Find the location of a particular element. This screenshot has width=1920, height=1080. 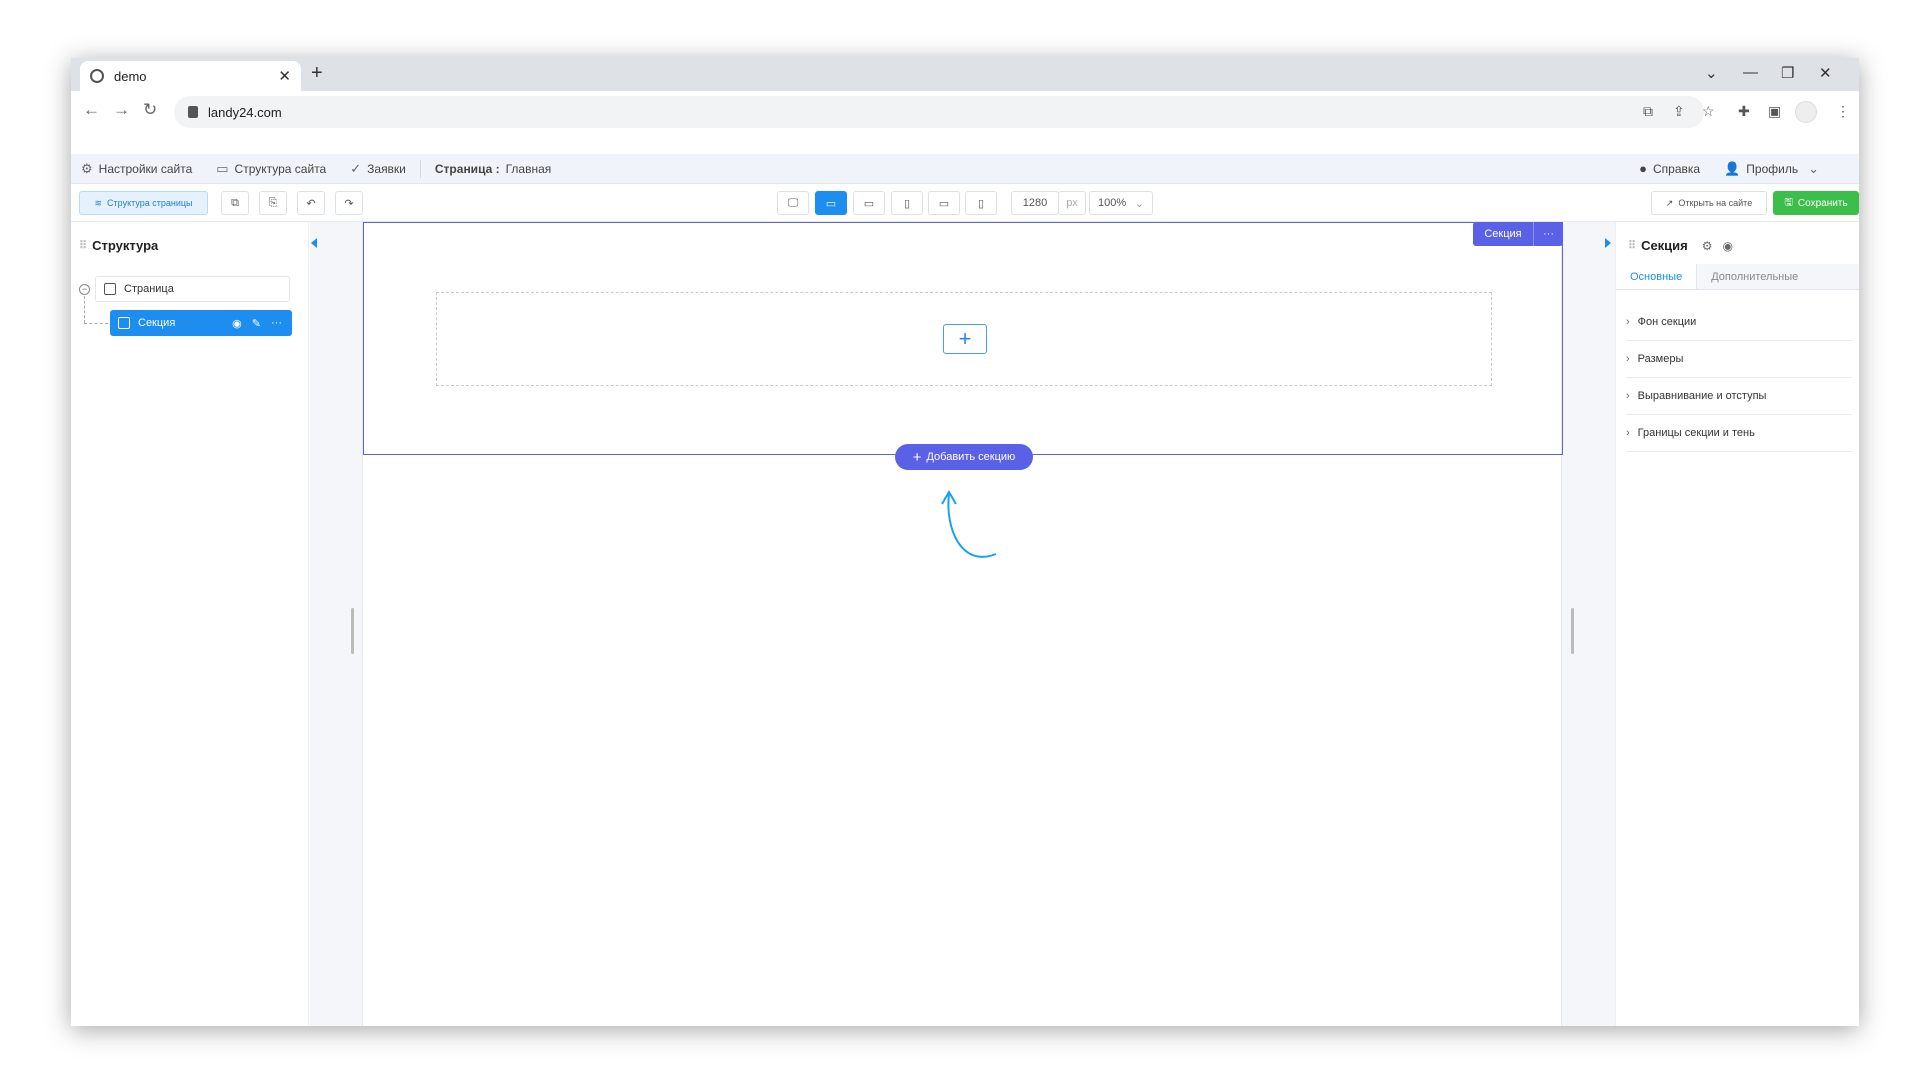

device-tablet-button: ▯ is located at coordinates (907, 203).